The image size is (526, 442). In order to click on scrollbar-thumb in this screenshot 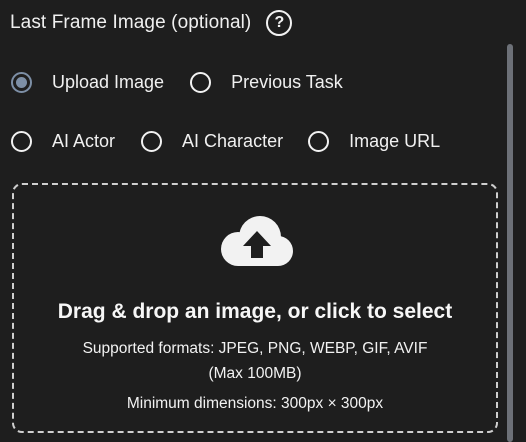, I will do `click(510, 243)`.